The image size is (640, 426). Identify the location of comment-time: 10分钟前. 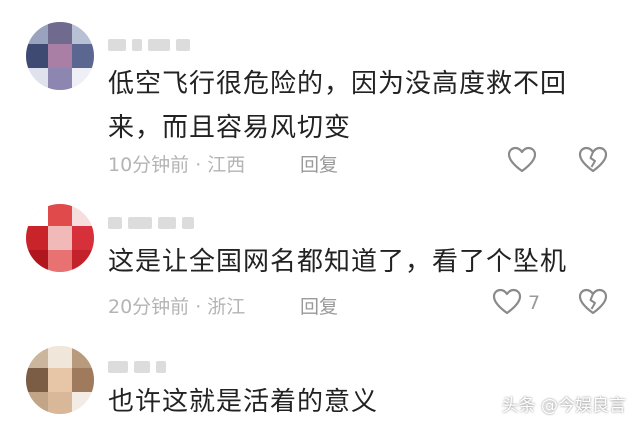
(149, 165).